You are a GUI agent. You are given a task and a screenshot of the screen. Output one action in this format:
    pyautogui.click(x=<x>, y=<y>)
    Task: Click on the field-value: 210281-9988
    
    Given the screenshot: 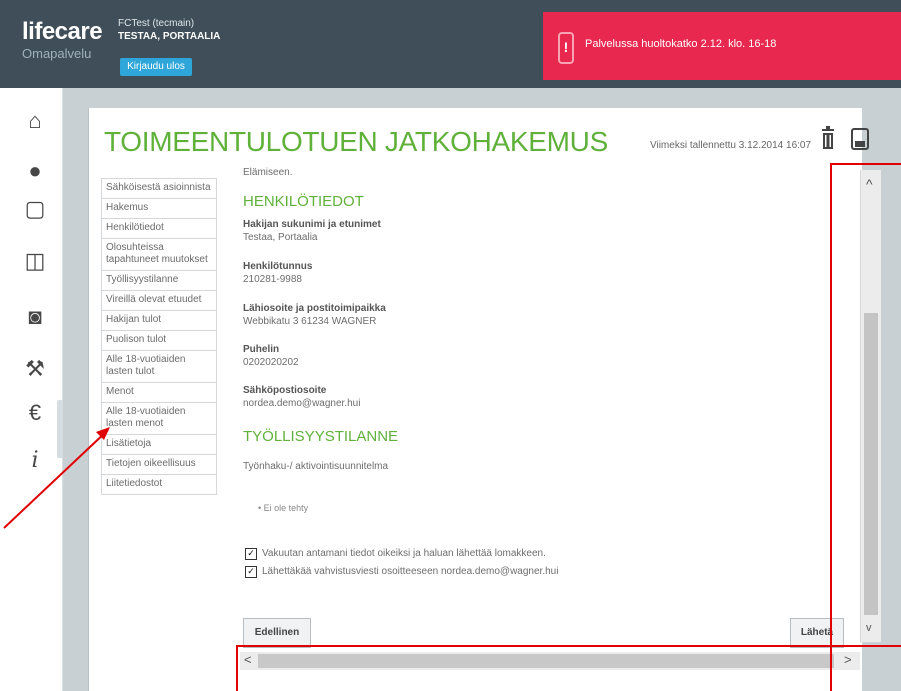 What is the action you would take?
    pyautogui.click(x=272, y=279)
    